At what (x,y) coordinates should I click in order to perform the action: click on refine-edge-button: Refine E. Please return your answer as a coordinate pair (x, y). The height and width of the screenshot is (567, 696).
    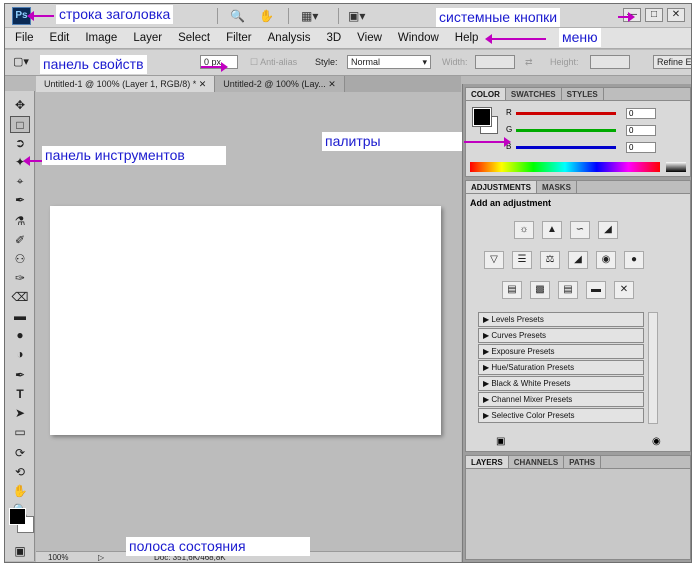
    Looking at the image, I should click on (672, 62).